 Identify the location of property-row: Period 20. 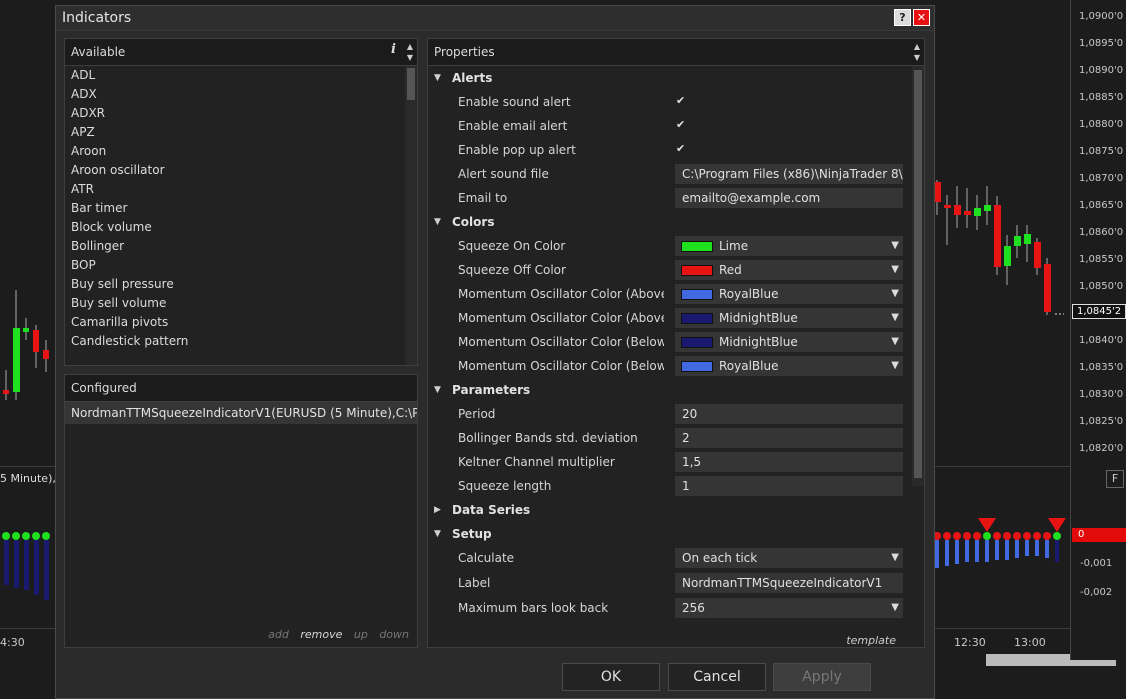
(670, 414).